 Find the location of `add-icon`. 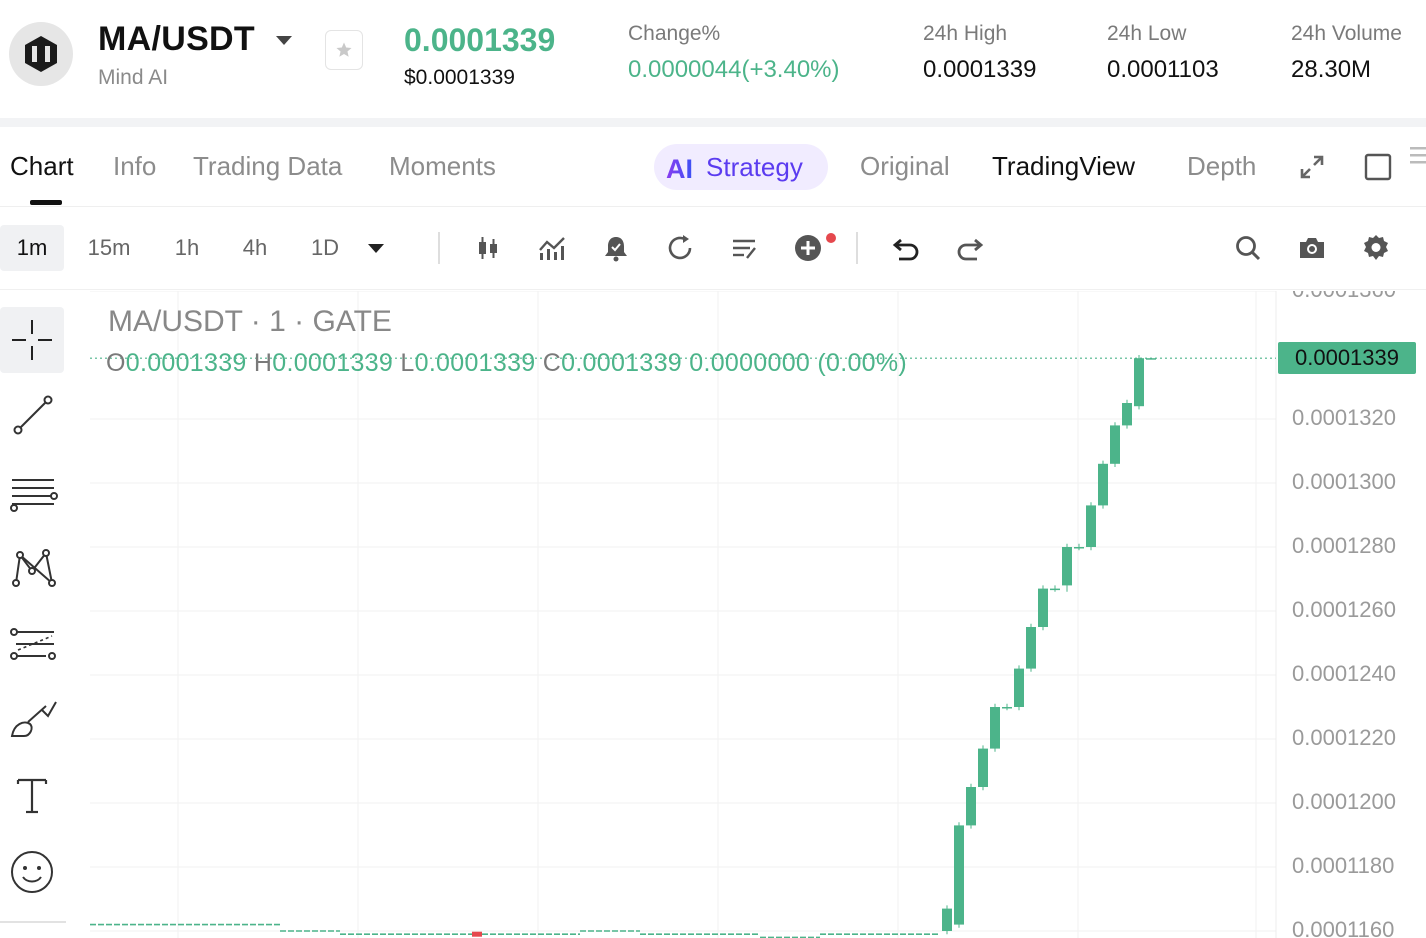

add-icon is located at coordinates (808, 248).